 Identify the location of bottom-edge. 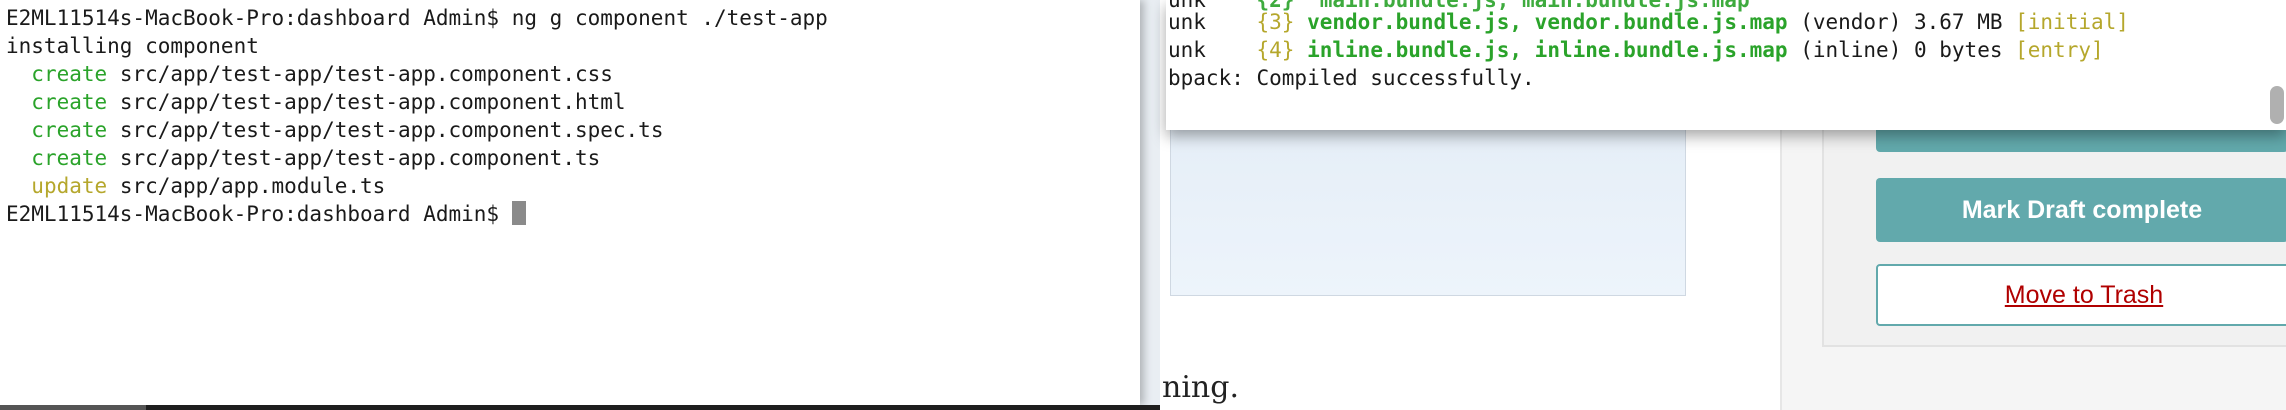
(580, 407).